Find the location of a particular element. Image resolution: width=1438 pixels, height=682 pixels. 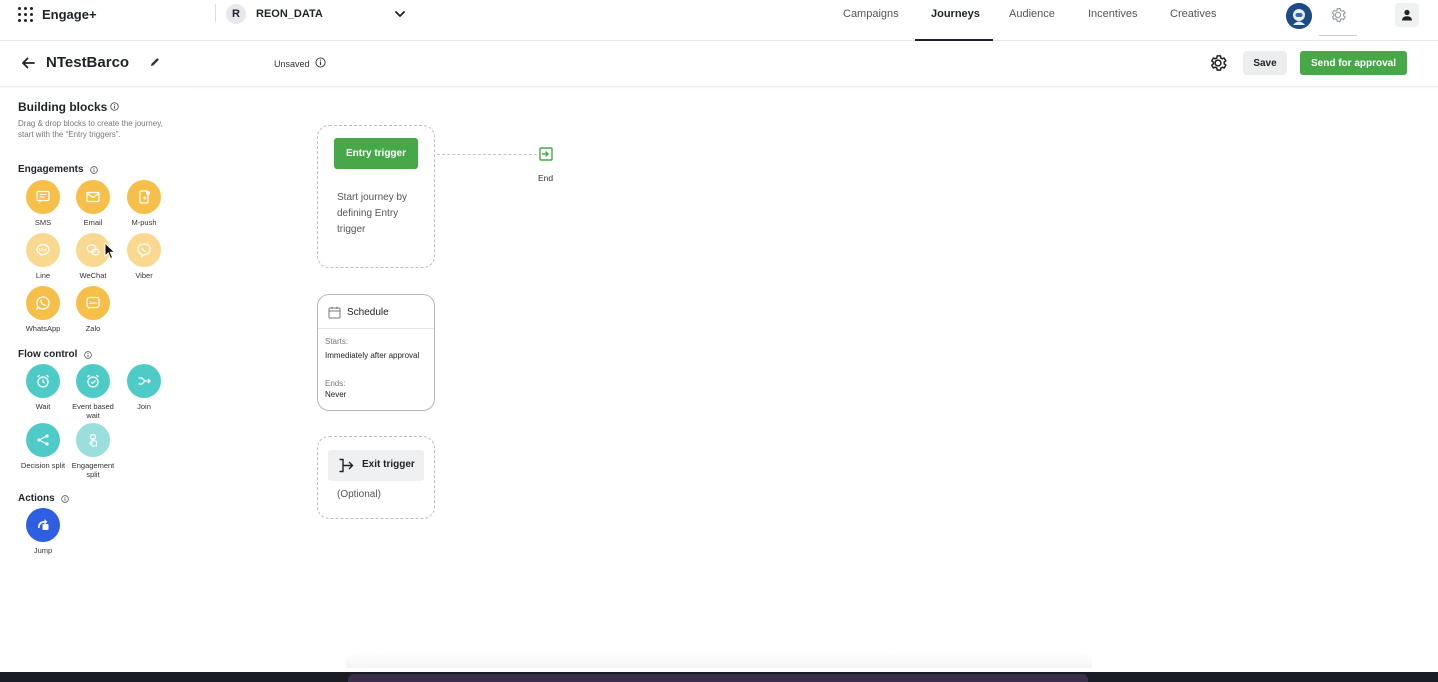

block-whatsapp: WhatsApp is located at coordinates (43, 310).